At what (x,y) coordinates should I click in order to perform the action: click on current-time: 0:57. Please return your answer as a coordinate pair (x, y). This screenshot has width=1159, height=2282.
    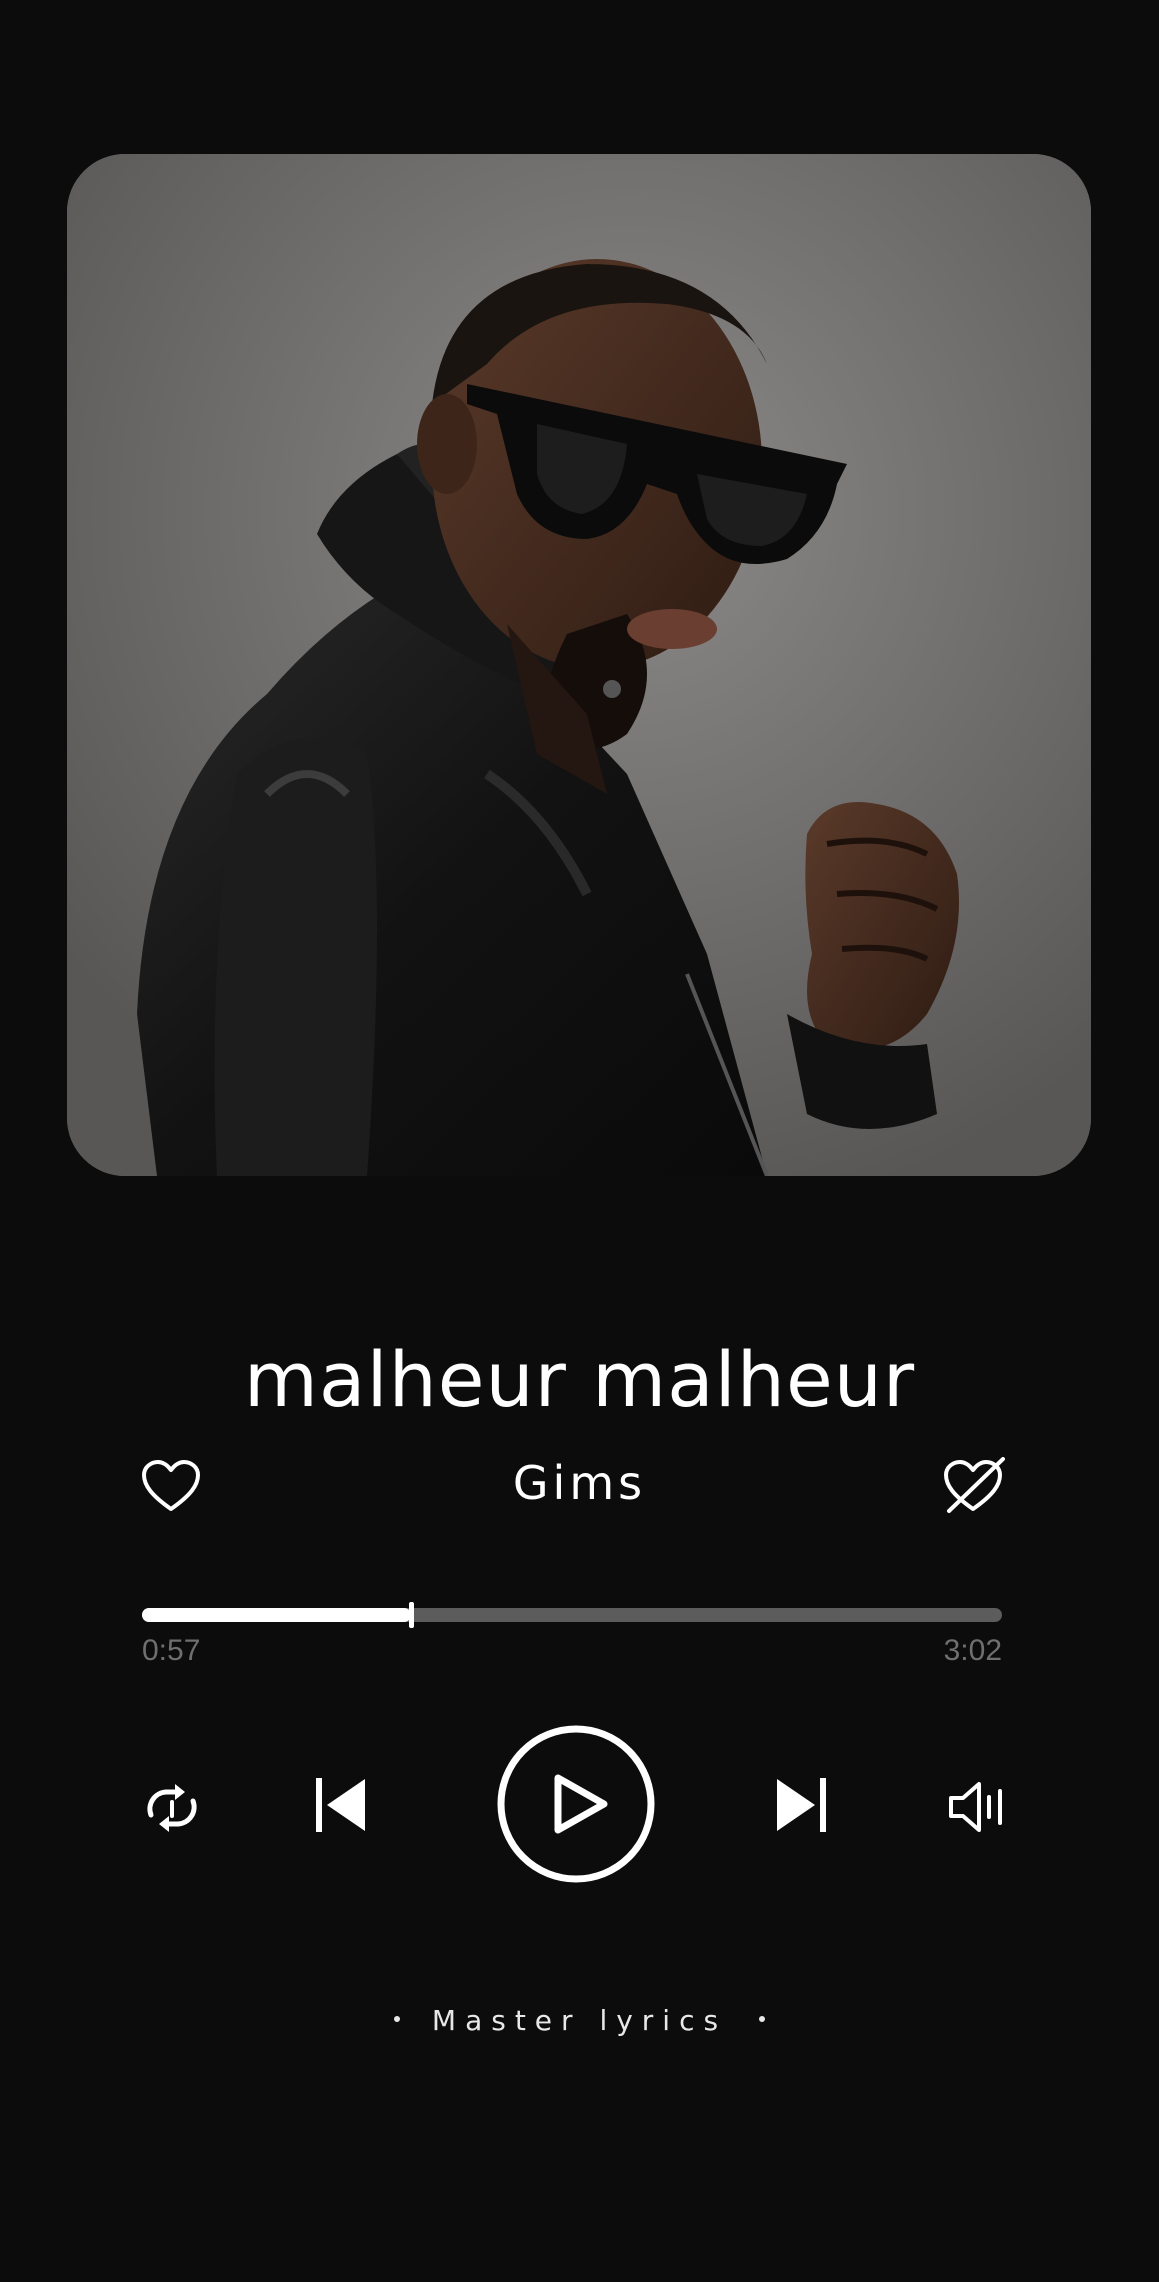
    Looking at the image, I should click on (171, 1650).